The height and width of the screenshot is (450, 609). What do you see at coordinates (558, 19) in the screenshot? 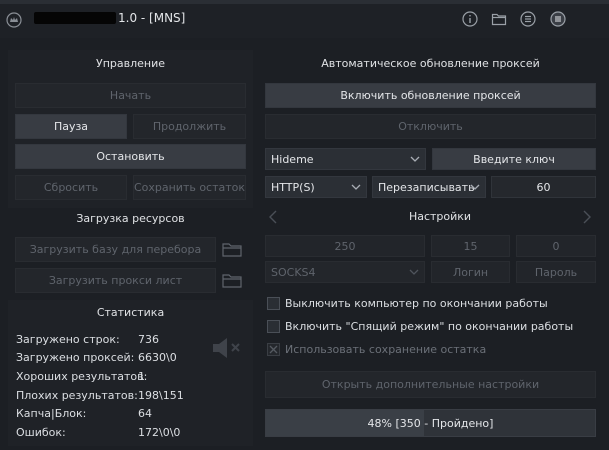
I see `menu-icon` at bounding box center [558, 19].